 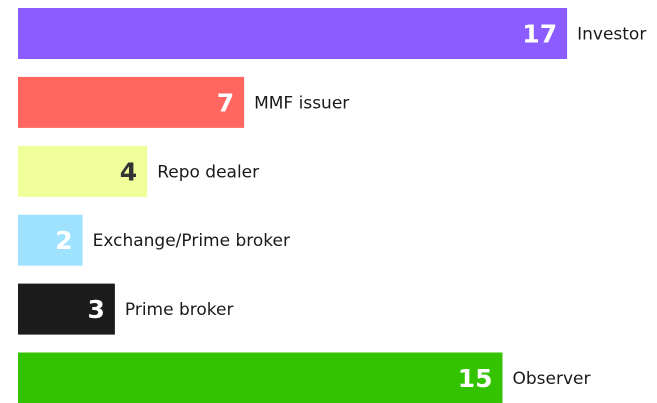 What do you see at coordinates (301, 103) in the screenshot?
I see `category-label-mmf-issuer: MMF issuer` at bounding box center [301, 103].